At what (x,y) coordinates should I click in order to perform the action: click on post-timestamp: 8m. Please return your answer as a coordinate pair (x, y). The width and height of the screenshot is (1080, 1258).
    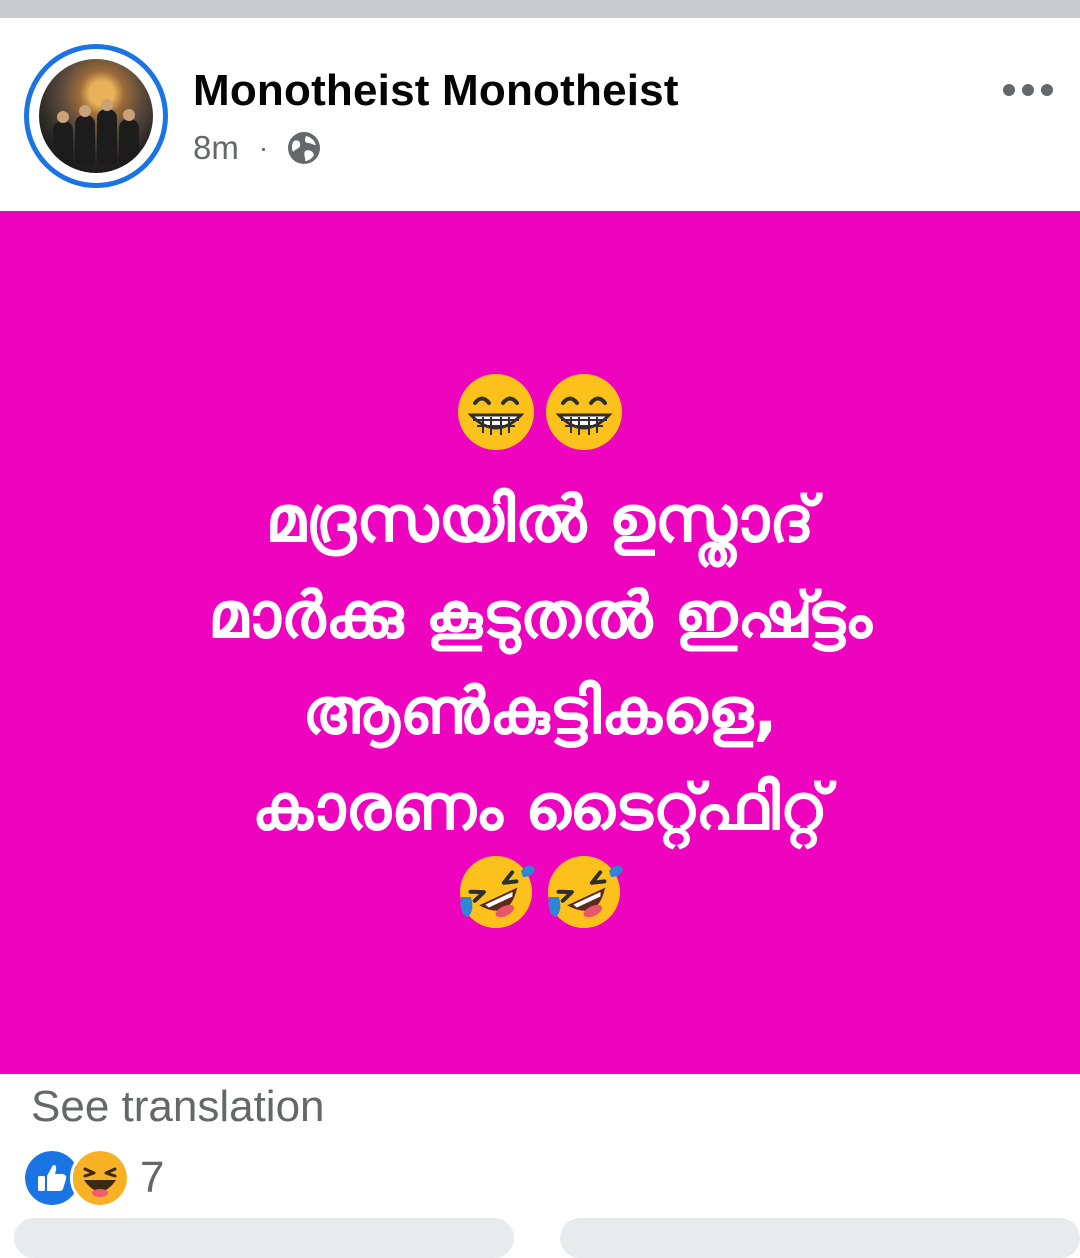
    Looking at the image, I should click on (216, 148).